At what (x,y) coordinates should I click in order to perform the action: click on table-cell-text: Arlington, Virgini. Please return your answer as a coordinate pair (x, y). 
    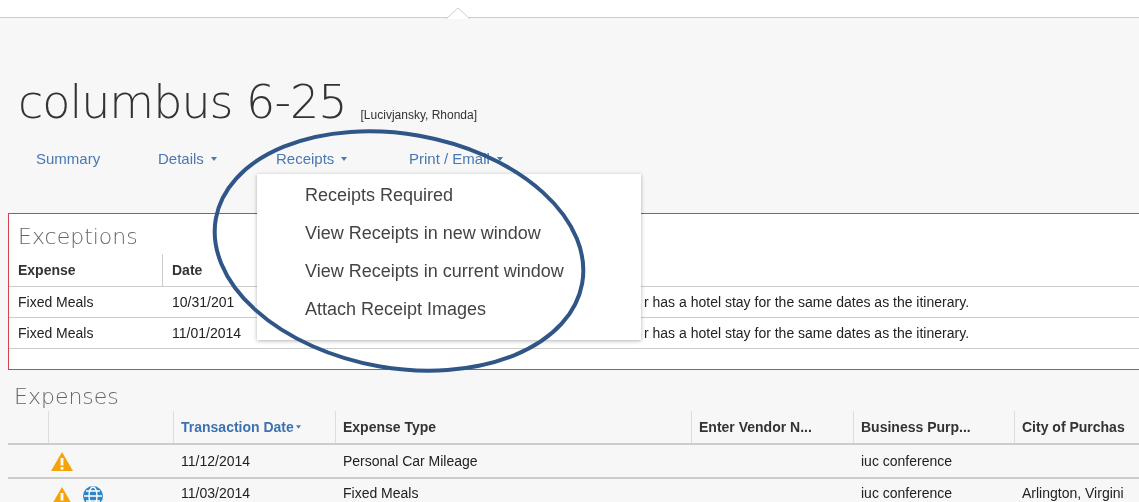
    Looking at the image, I should click on (1073, 493).